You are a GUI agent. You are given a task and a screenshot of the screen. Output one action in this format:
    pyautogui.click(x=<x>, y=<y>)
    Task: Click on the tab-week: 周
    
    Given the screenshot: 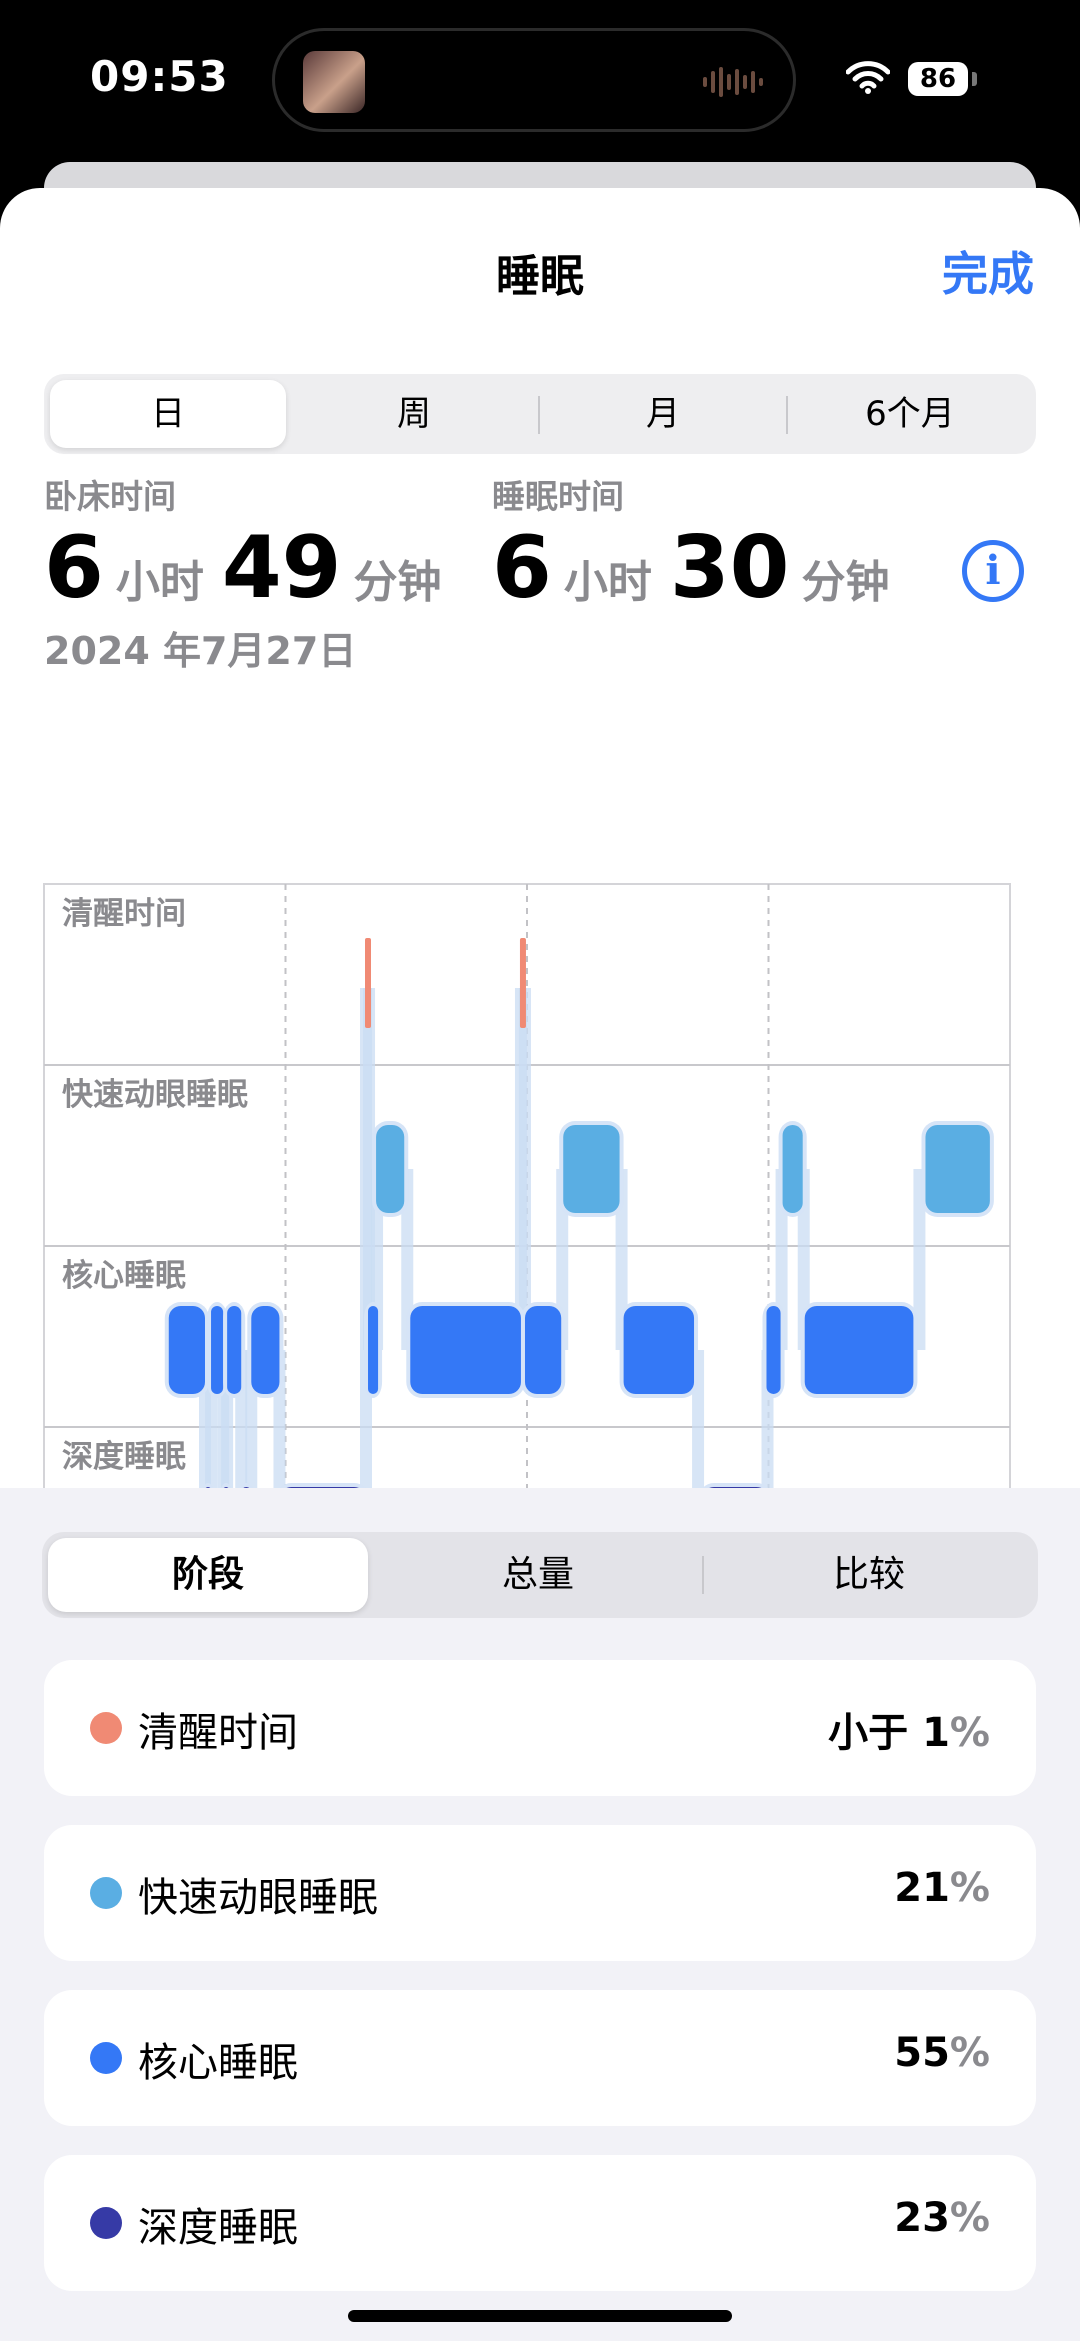 What is the action you would take?
    pyautogui.click(x=414, y=414)
    